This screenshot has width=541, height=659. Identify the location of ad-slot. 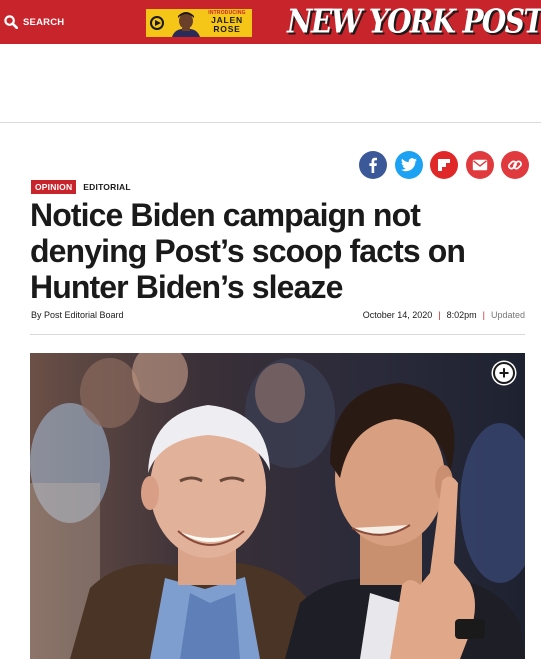
(270, 83).